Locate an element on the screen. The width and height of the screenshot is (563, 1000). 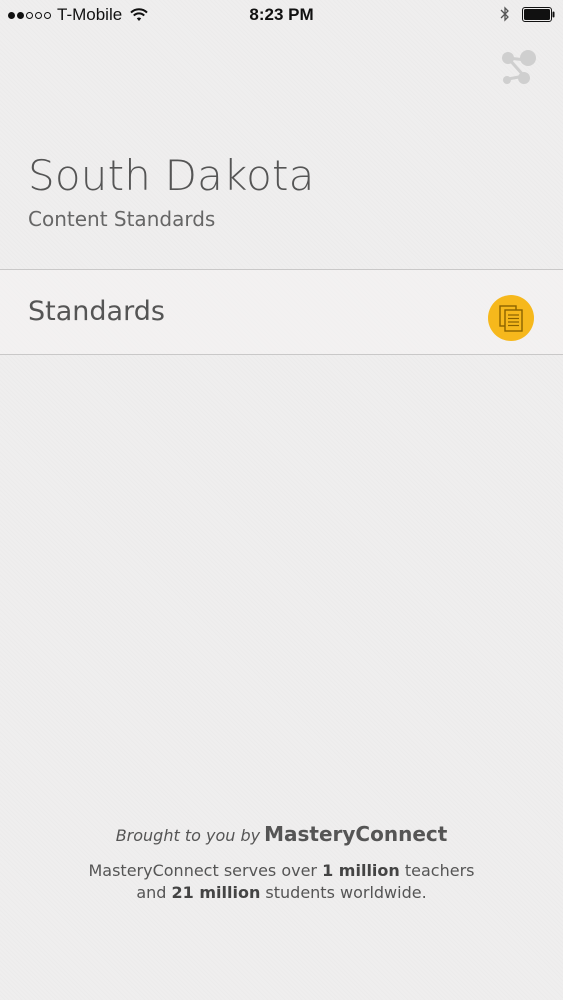
tagline-part2: teachers is located at coordinates (437, 870).